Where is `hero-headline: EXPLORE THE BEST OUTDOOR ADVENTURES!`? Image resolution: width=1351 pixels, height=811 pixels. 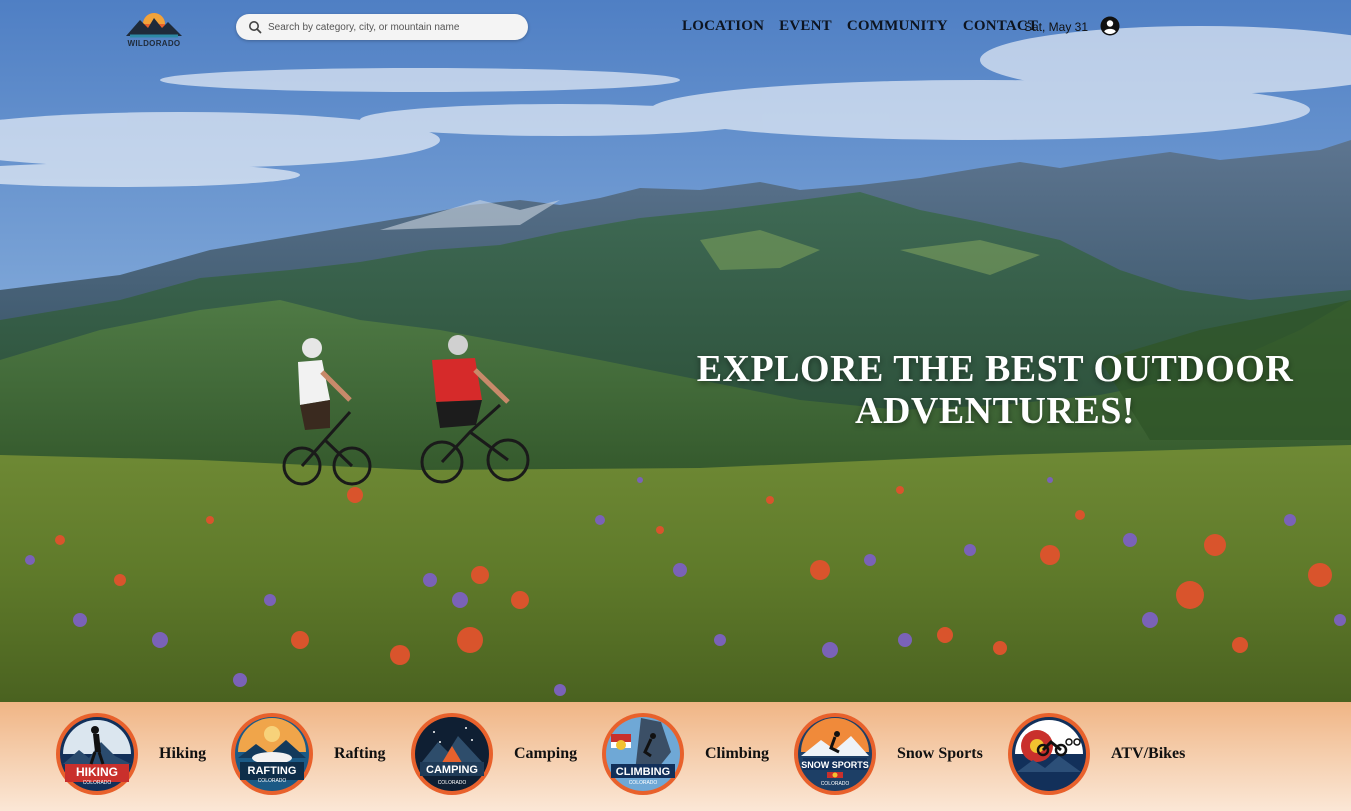
hero-headline: EXPLORE THE BEST OUTDOOR ADVENTURES! is located at coordinates (995, 390).